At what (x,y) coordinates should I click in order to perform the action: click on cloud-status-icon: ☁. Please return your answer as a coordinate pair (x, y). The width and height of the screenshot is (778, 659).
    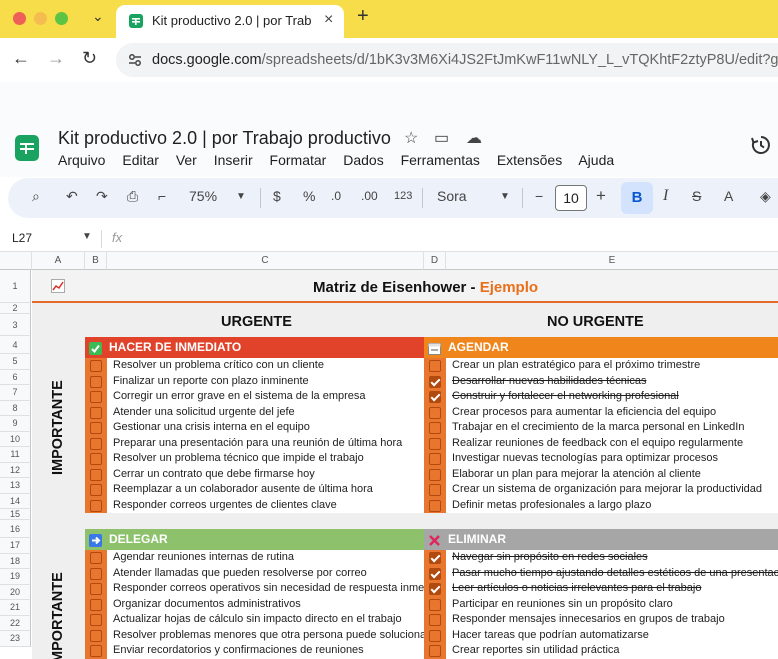
    Looking at the image, I should click on (474, 138).